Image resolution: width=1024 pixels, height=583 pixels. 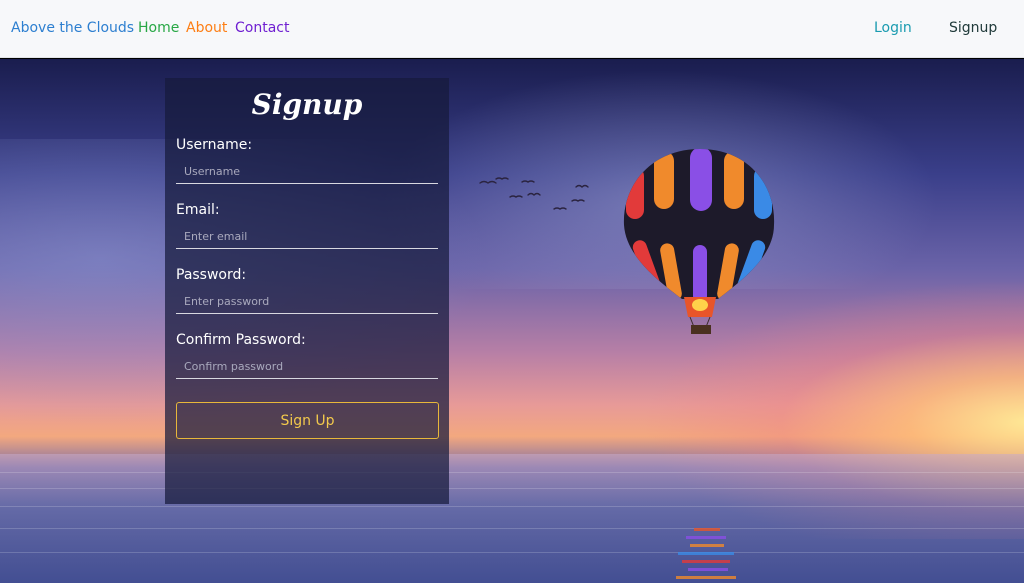 I want to click on nav-link-home: Home, so click(x=158, y=28).